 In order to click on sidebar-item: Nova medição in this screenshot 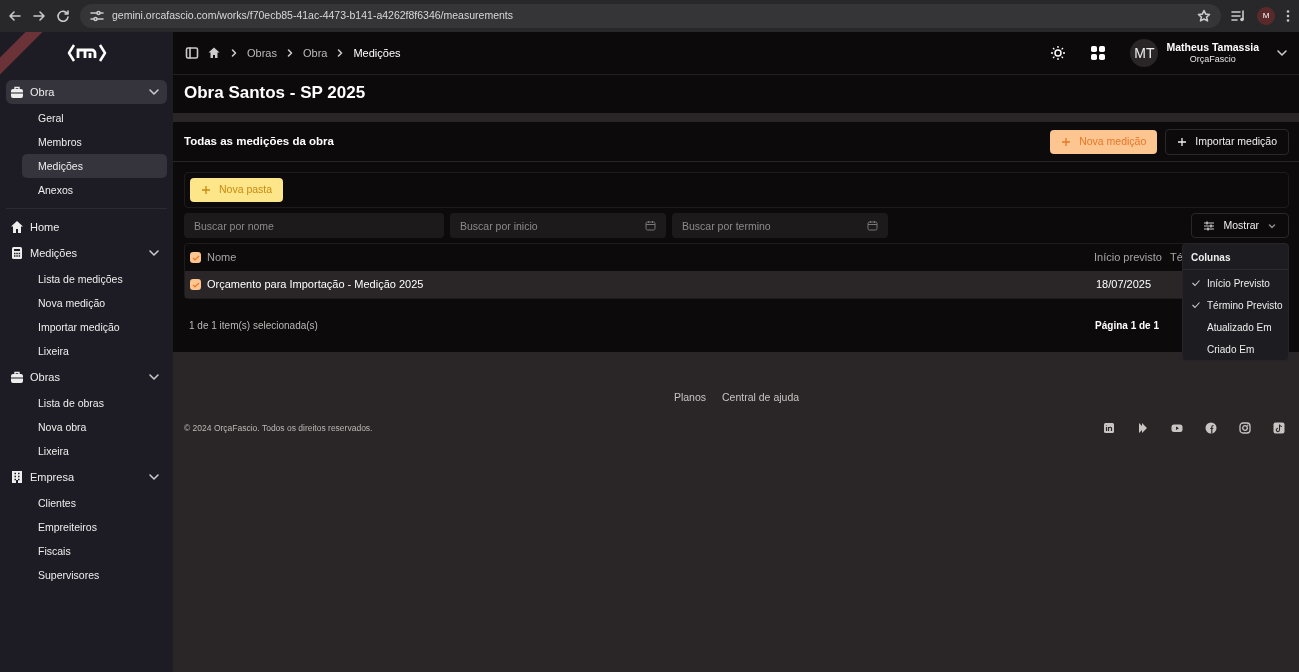, I will do `click(94, 303)`.